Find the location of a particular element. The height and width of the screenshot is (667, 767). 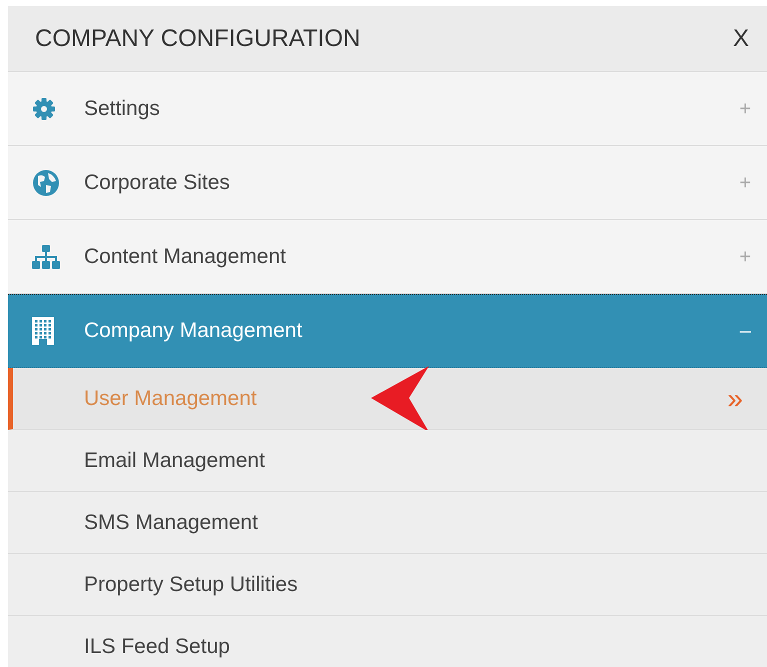

section-header: Settings + is located at coordinates (387, 109).